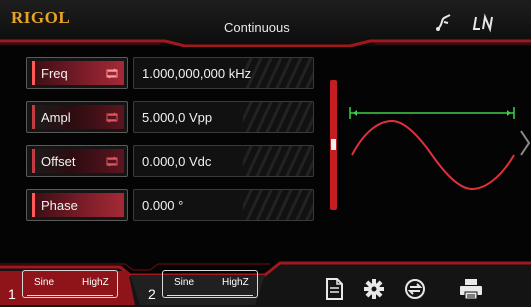 The height and width of the screenshot is (307, 531). Describe the element at coordinates (525, 143) in the screenshot. I see `chevron-right-icon` at that location.